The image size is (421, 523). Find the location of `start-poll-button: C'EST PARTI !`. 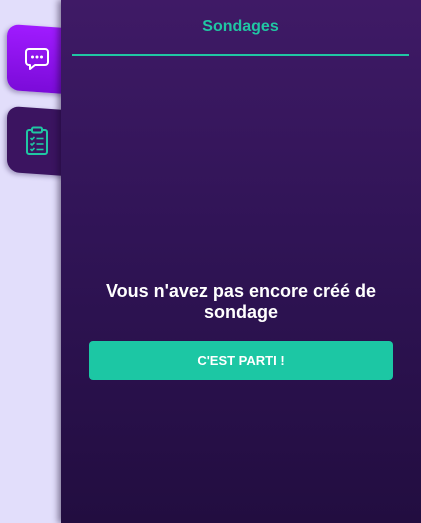

start-poll-button: C'EST PARTI ! is located at coordinates (241, 360).